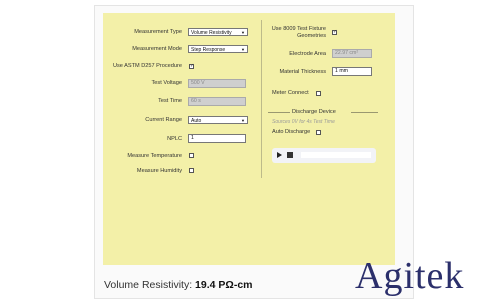 The image size is (500, 300). I want to click on nplc-label: NPLC, so click(174, 139).